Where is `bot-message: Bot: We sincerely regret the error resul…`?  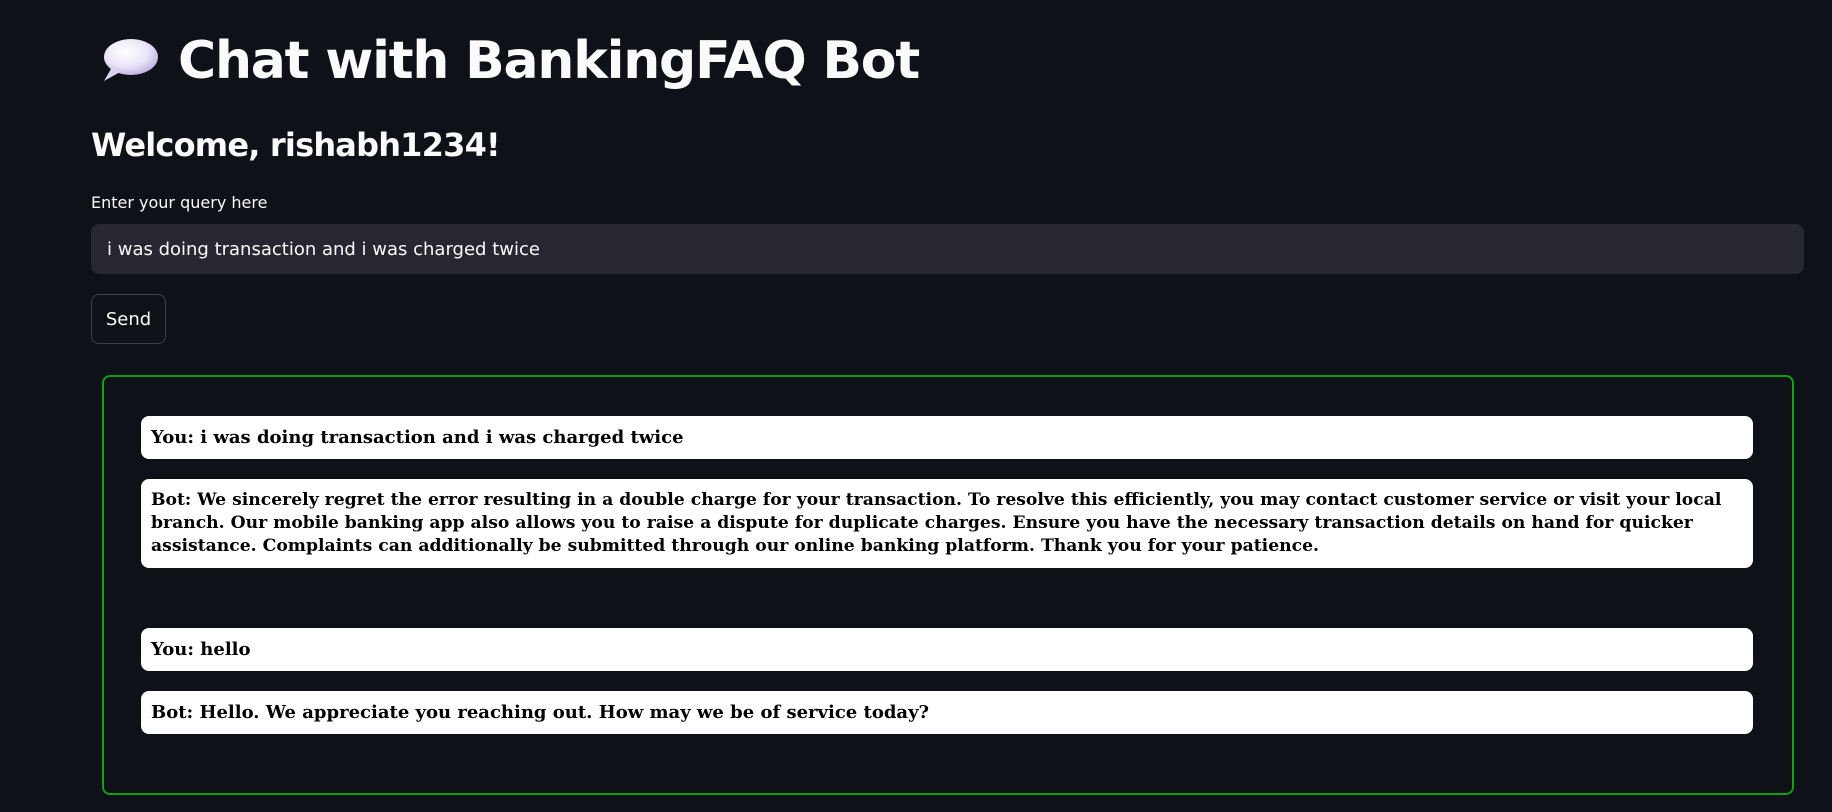 bot-message: Bot: We sincerely regret the error resul… is located at coordinates (947, 523).